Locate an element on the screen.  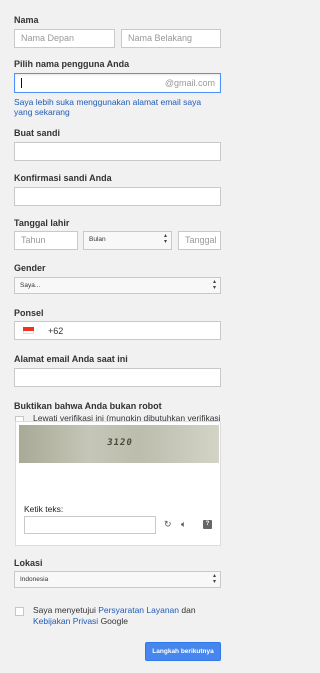
text-caret is located at coordinates (21, 83).